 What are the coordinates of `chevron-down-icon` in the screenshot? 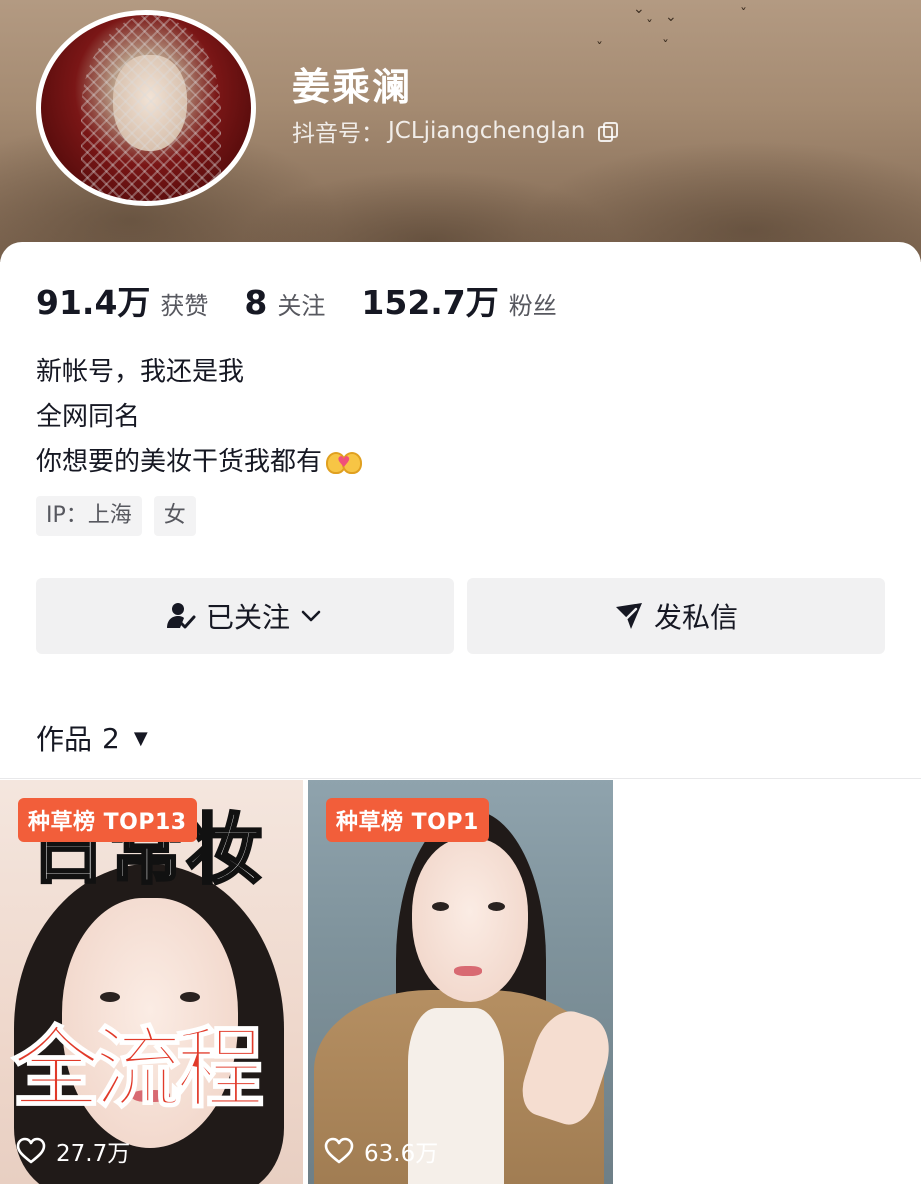 It's located at (311, 616).